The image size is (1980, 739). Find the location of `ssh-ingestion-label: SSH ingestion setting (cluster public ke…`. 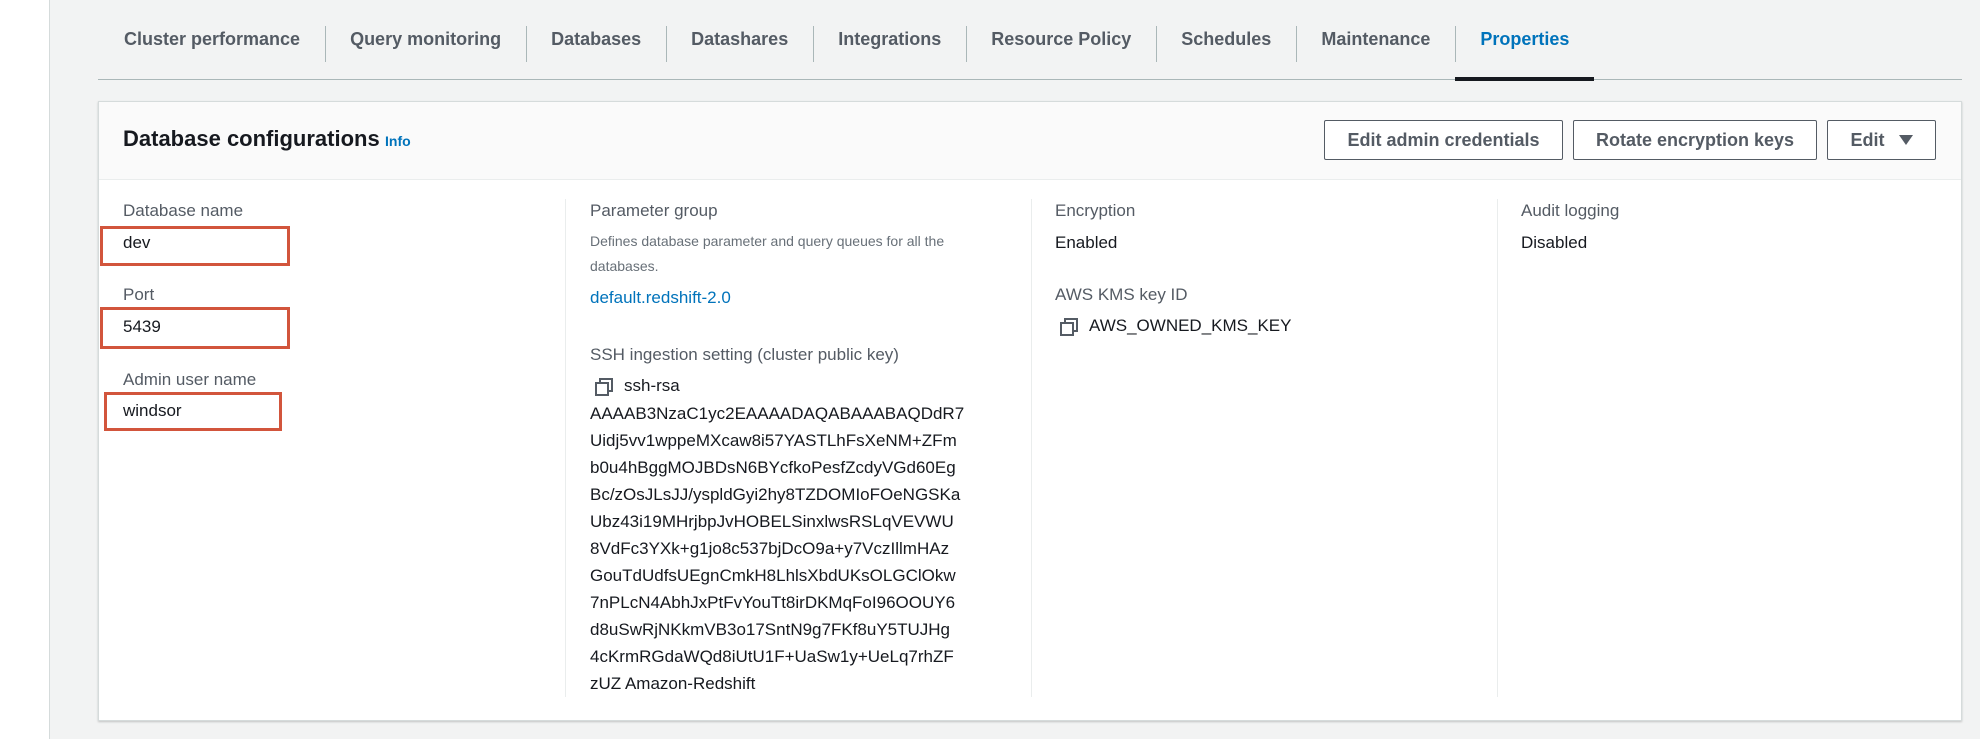

ssh-ingestion-label: SSH ingestion setting (cluster public ke… is located at coordinates (744, 354).